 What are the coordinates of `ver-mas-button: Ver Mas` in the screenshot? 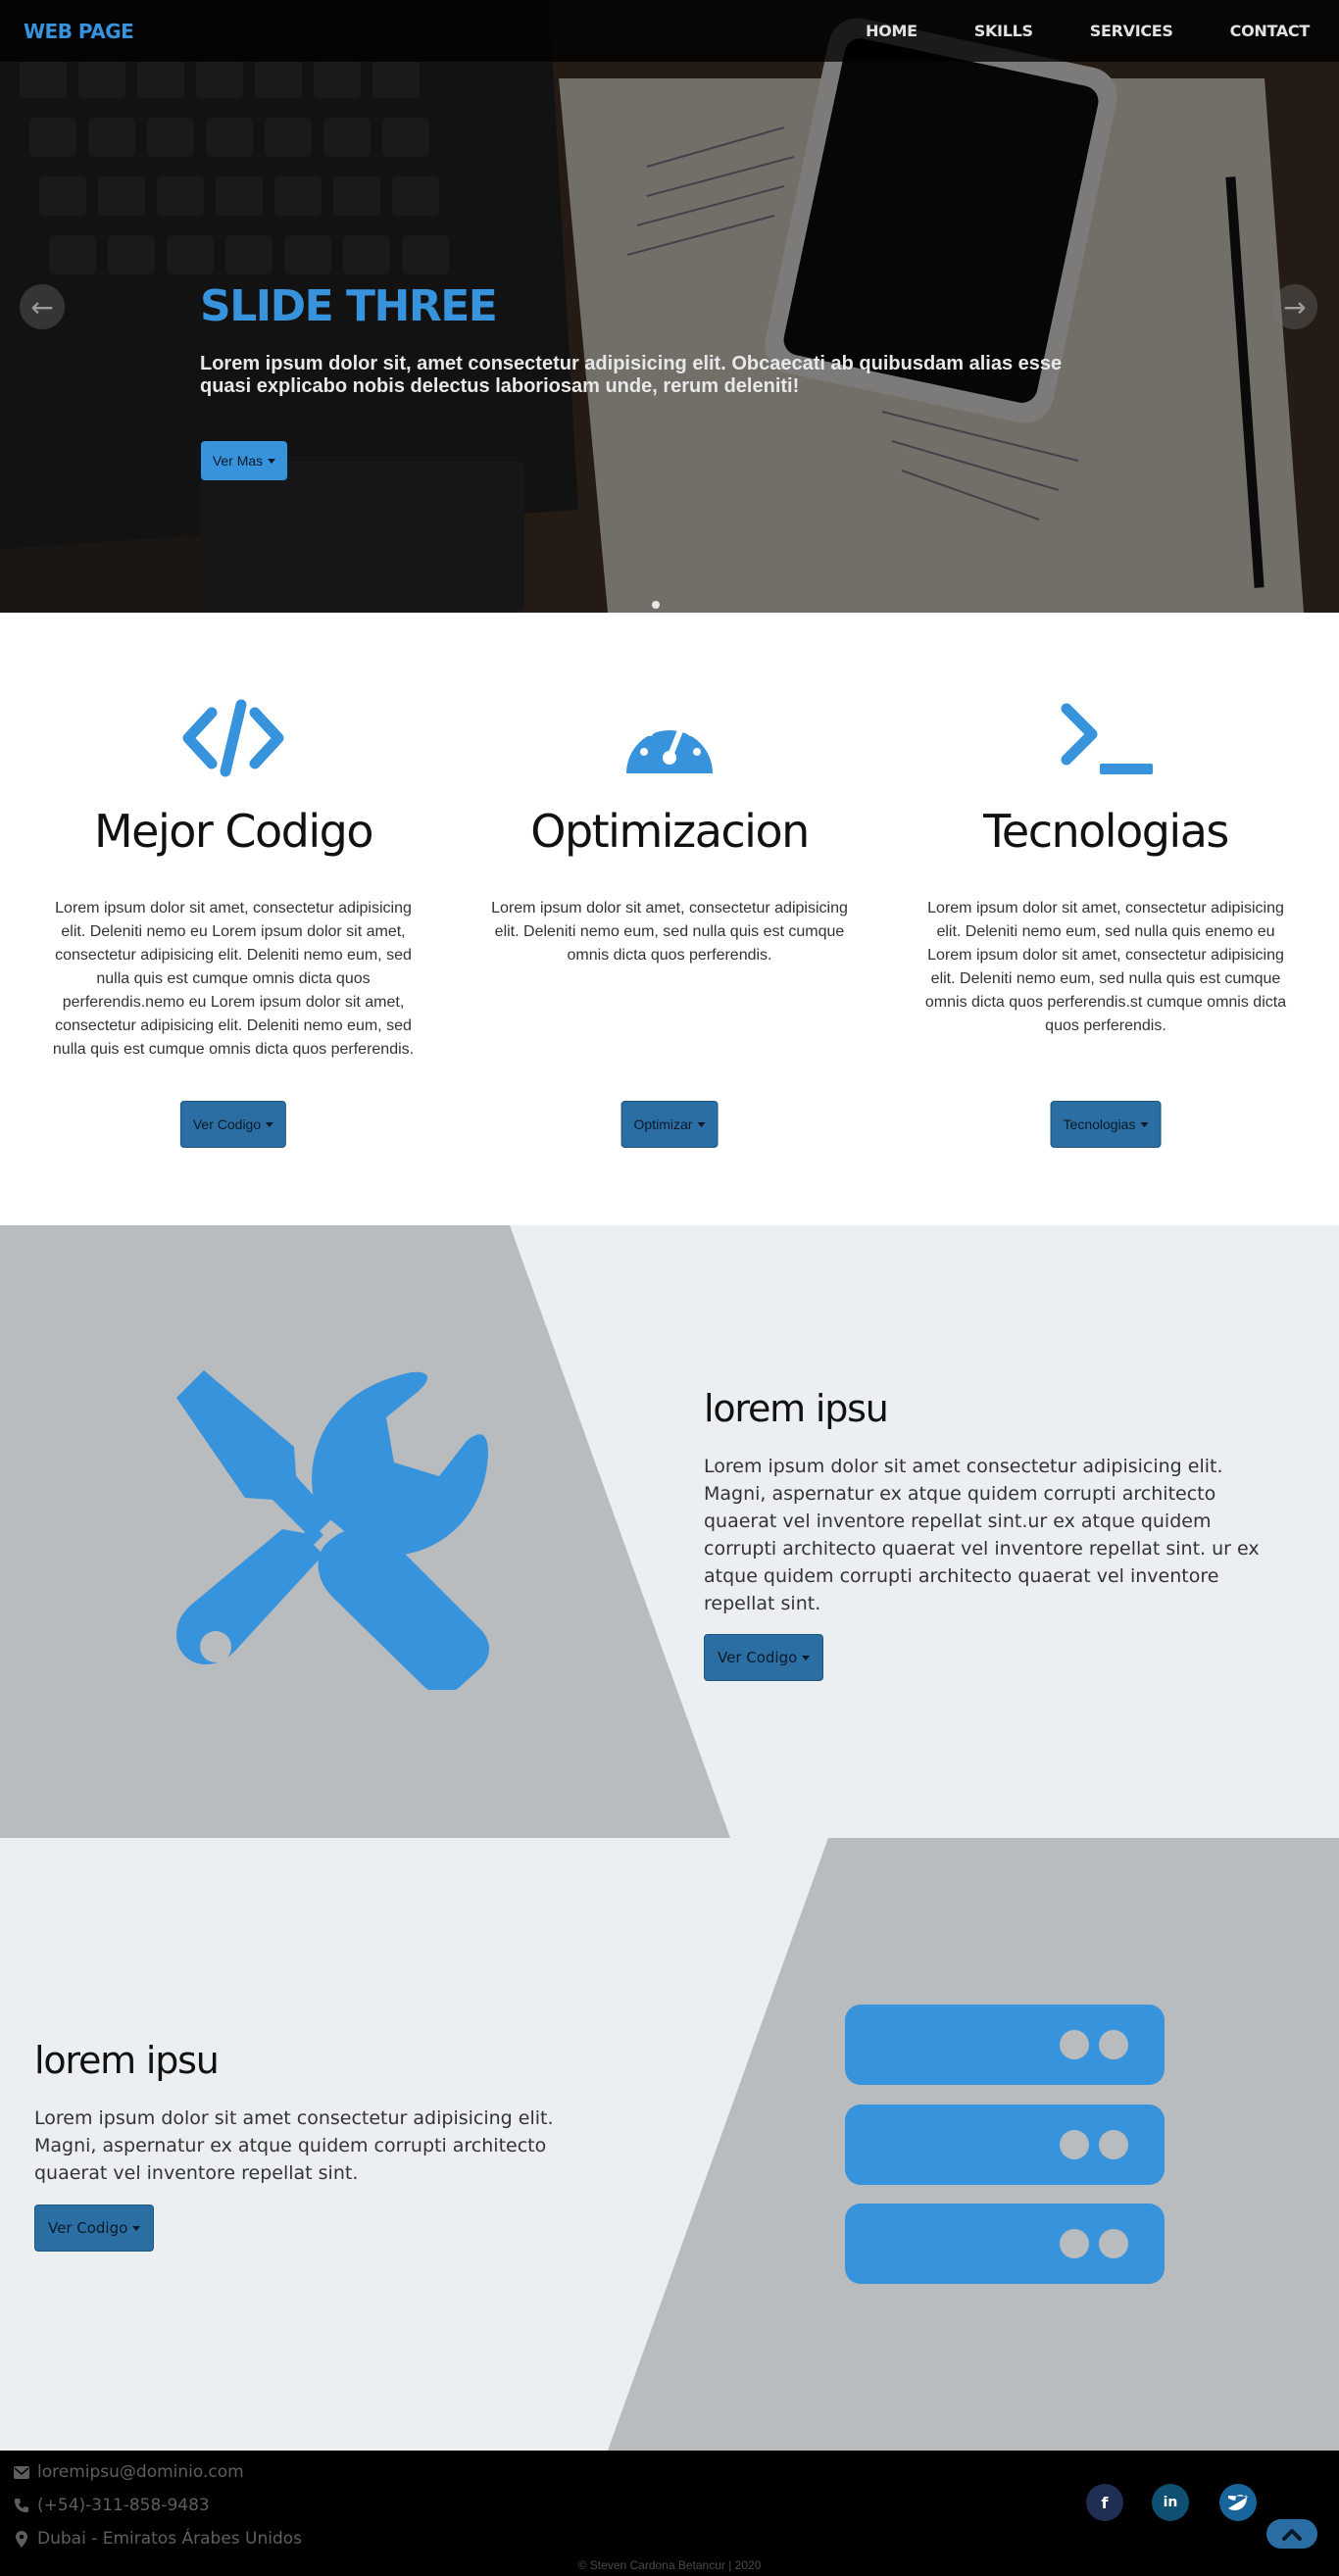 It's located at (244, 460).